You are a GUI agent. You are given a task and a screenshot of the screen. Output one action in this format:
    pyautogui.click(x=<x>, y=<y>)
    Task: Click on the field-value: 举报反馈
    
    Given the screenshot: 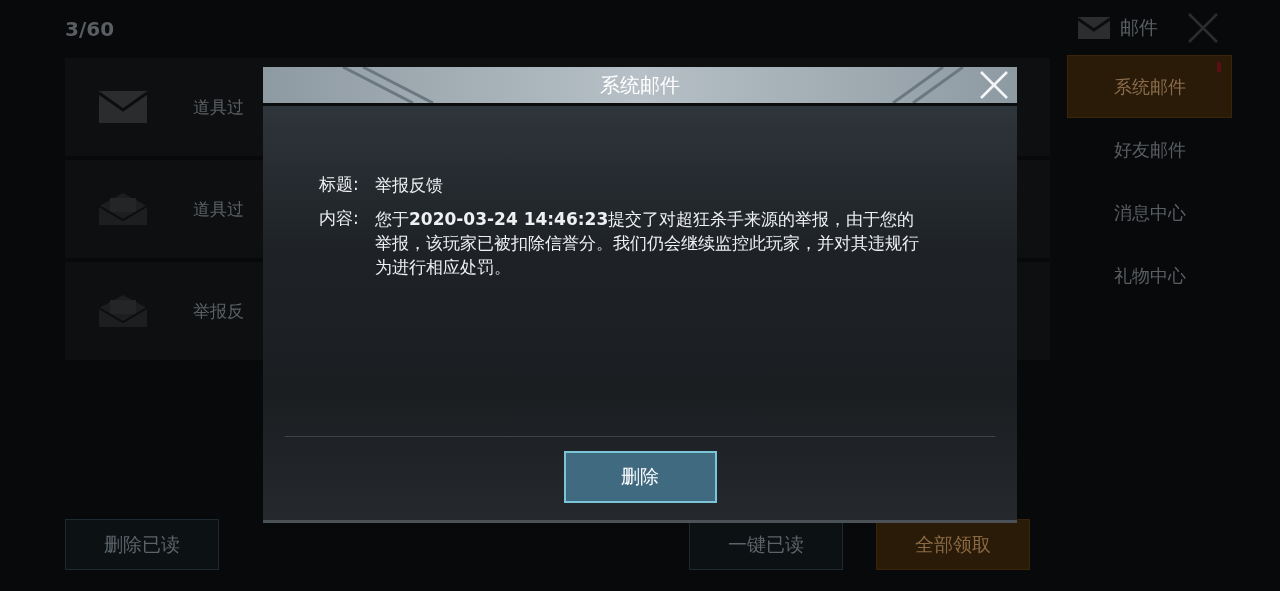 What is the action you would take?
    pyautogui.click(x=409, y=185)
    